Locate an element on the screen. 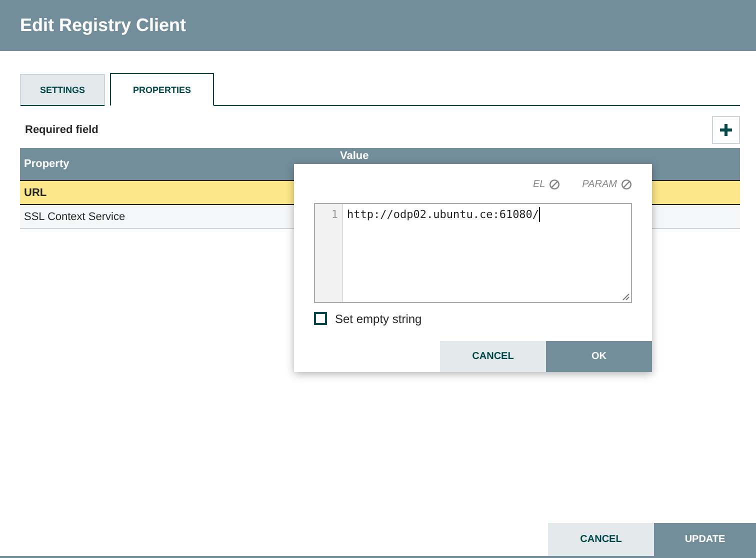 Image resolution: width=756 pixels, height=558 pixels. property-name: SSL Context Service is located at coordinates (75, 216).